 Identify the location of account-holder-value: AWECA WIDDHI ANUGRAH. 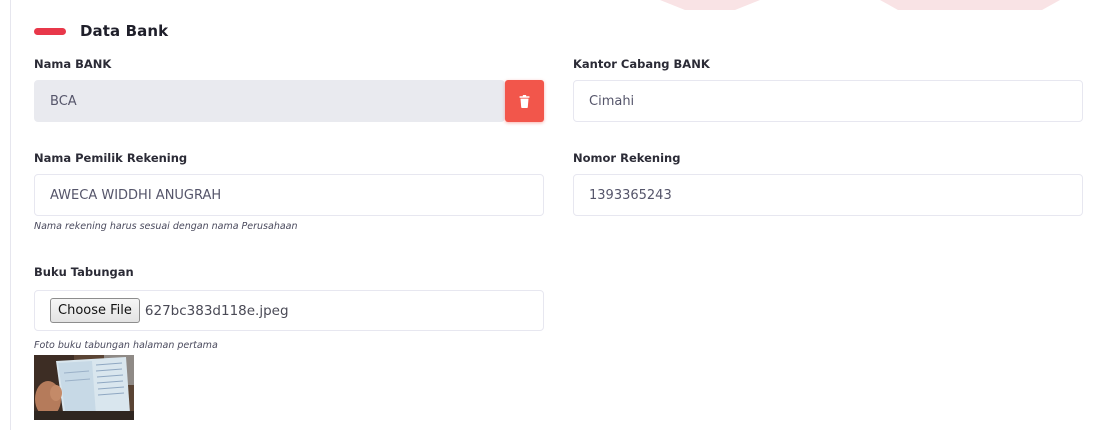
(136, 195).